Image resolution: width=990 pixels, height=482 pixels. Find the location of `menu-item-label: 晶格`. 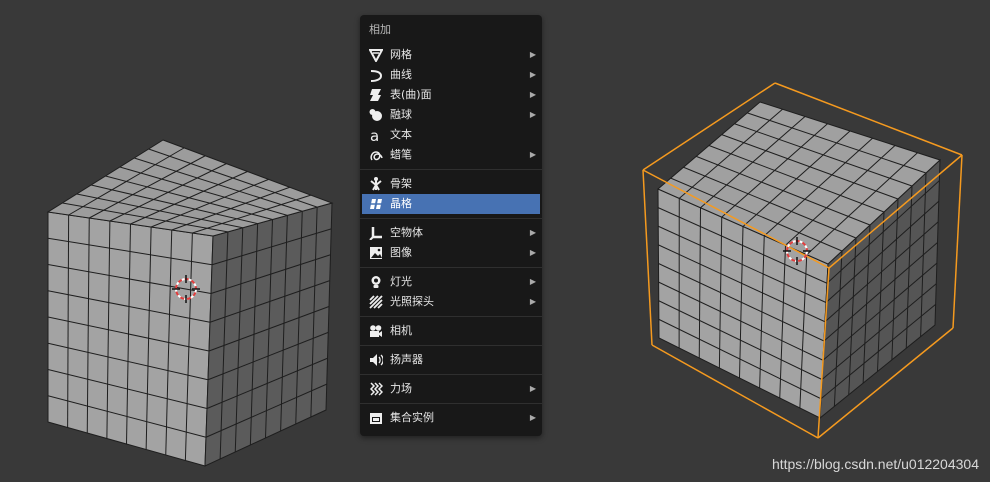

menu-item-label: 晶格 is located at coordinates (401, 203).